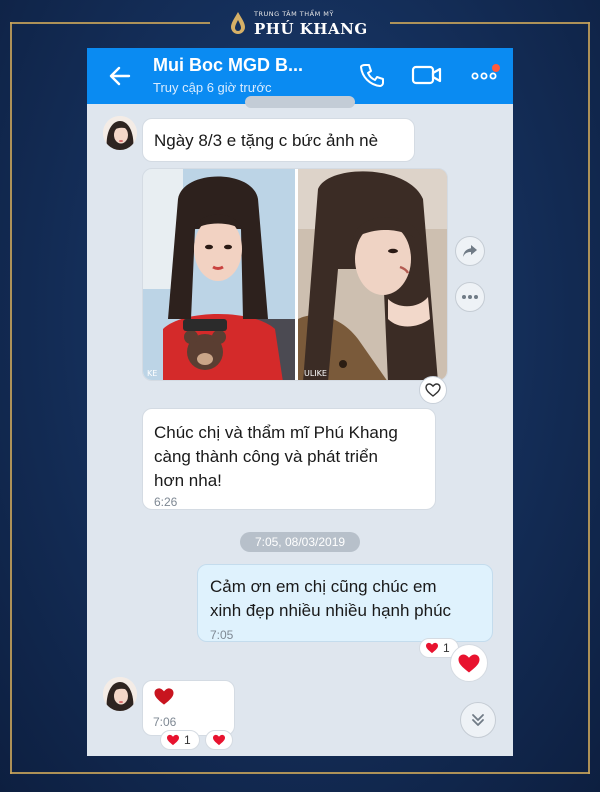 Image resolution: width=600 pixels, height=792 pixels. What do you see at coordinates (294, 14) in the screenshot?
I see `brand-subtitle: TRUNG TÂM THẨM MỸ` at bounding box center [294, 14].